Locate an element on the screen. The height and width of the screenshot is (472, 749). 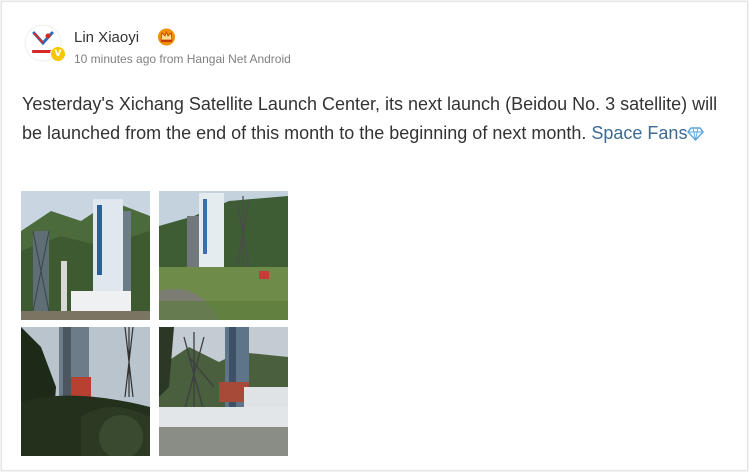
post-timestamp: 10 minutes ago is located at coordinates (115, 59).